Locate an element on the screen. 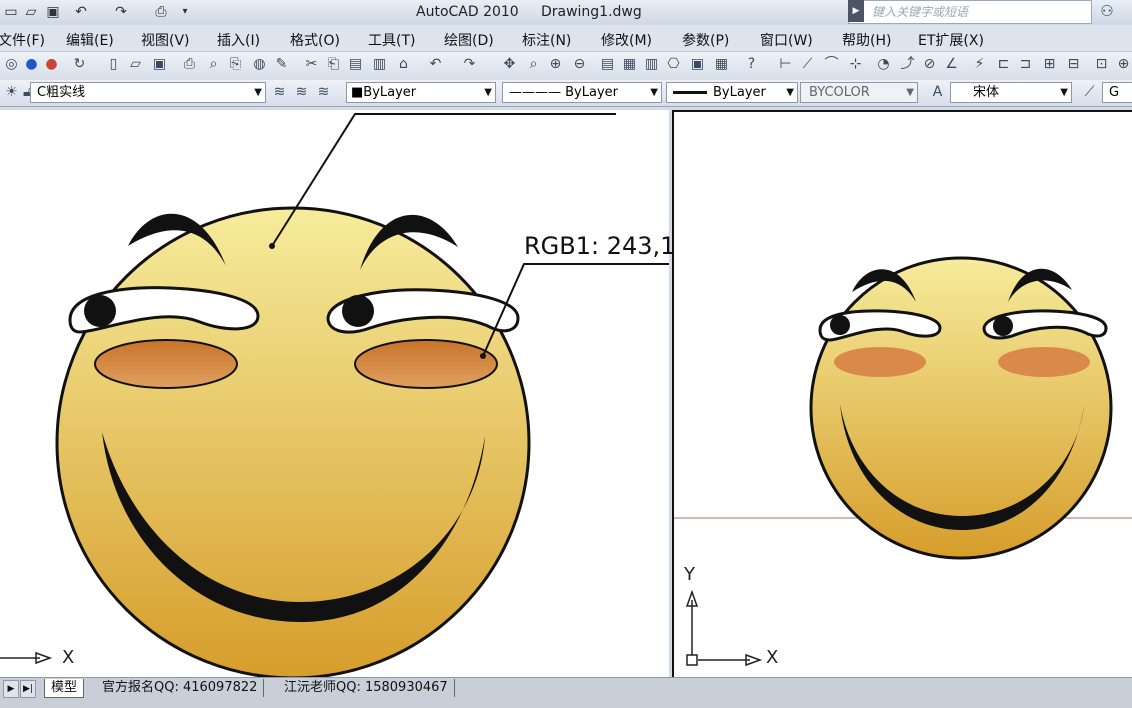 This screenshot has height=708, width=1132. plot-preview-icon: ⌕ is located at coordinates (213, 64).